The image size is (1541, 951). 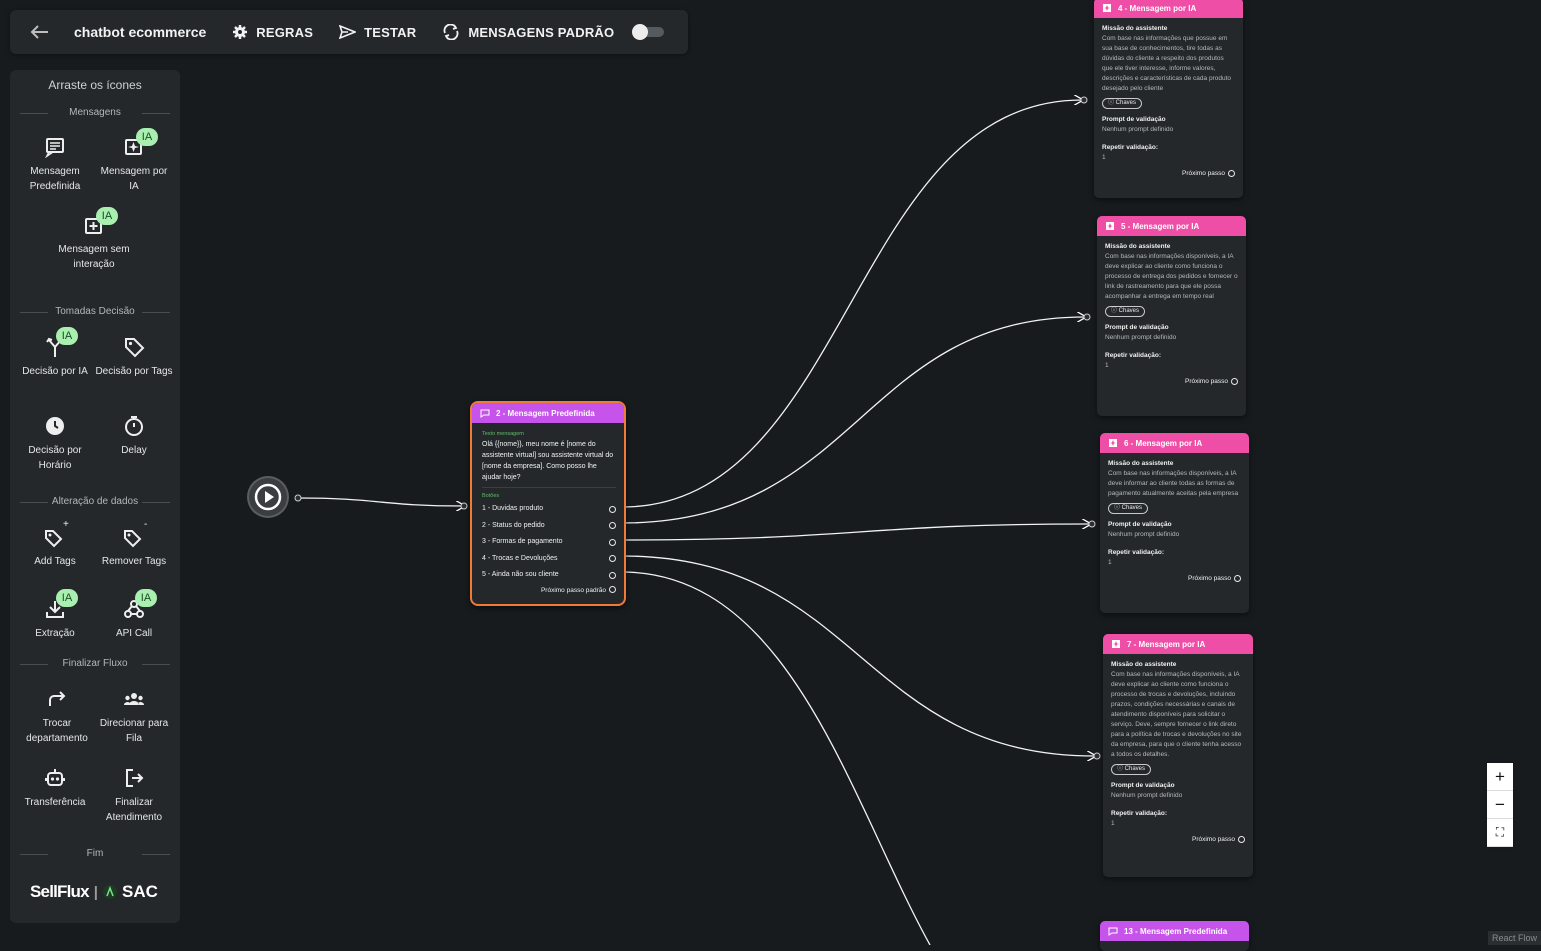 I want to click on tag-minus-icon, so click(x=133, y=539).